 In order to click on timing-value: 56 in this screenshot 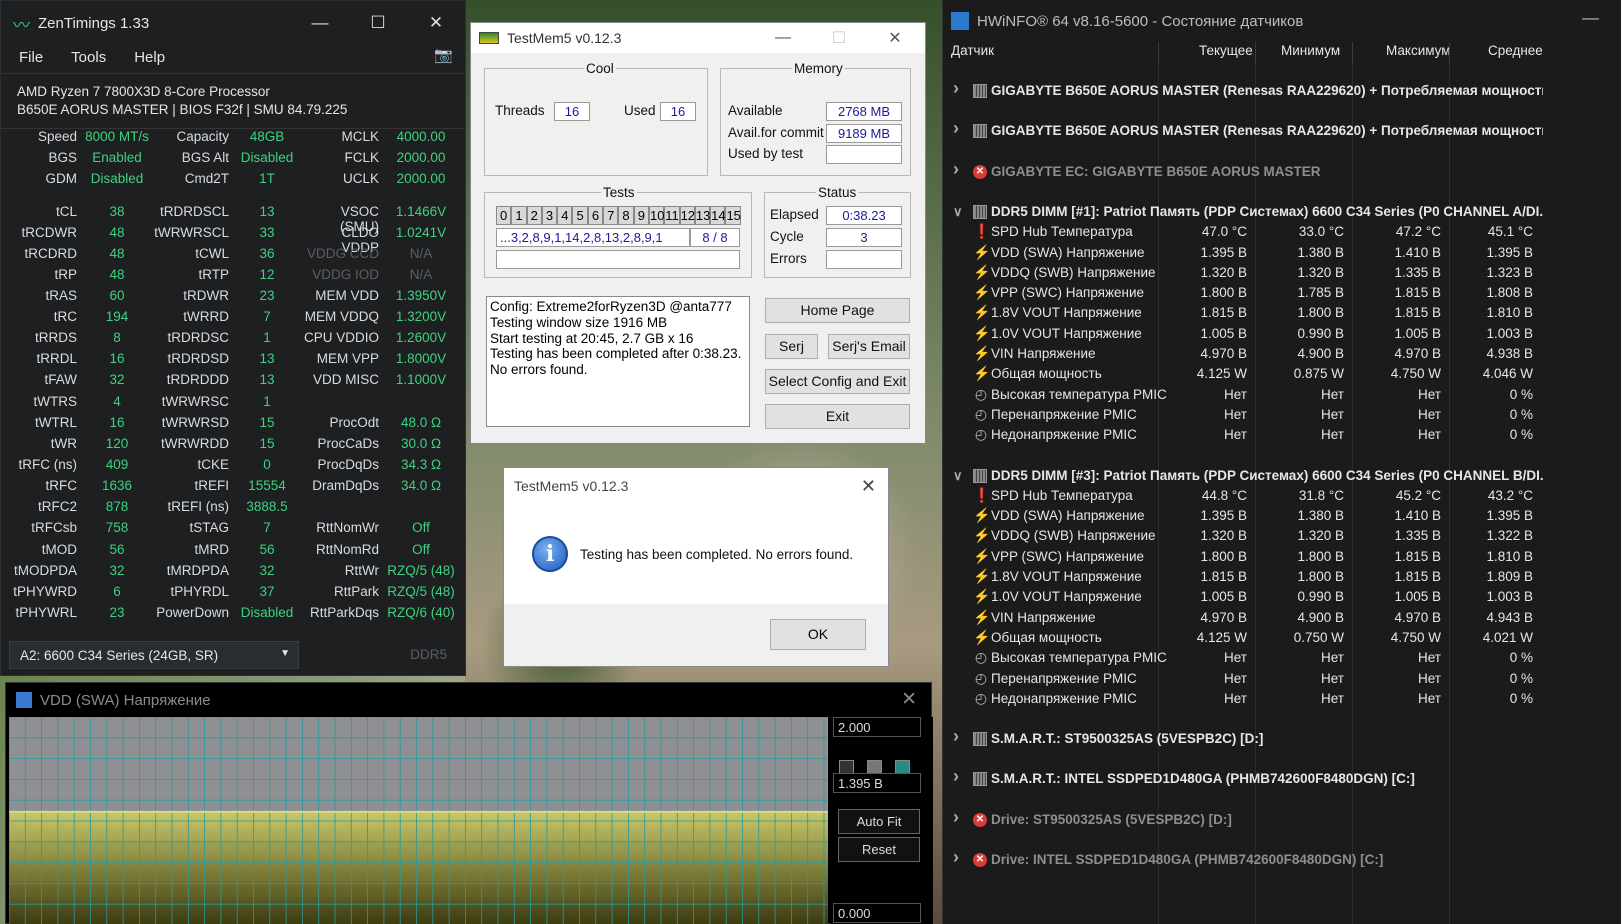, I will do `click(117, 549)`.